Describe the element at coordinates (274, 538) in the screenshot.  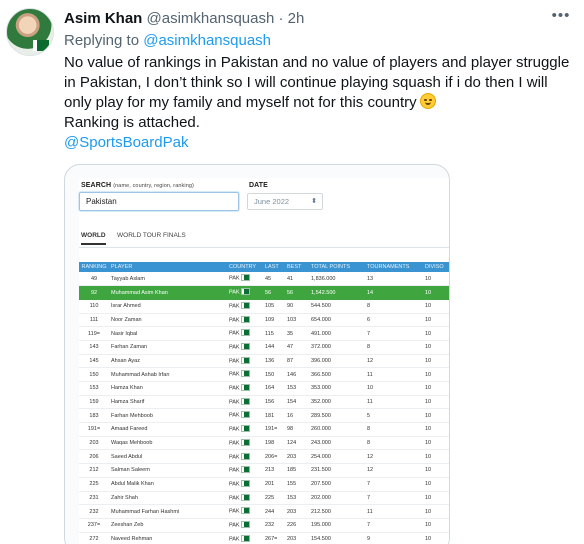
I see `table-cell-wrap: 267=` at that location.